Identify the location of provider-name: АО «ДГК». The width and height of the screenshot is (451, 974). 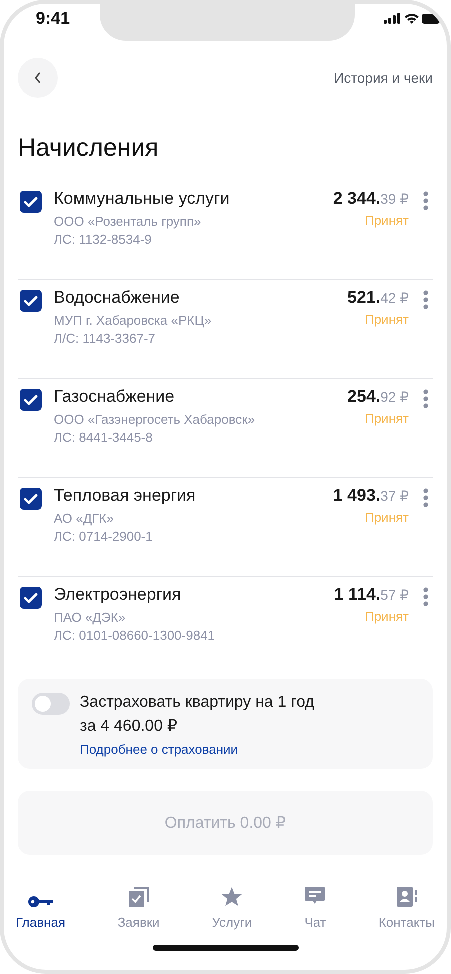
(84, 519).